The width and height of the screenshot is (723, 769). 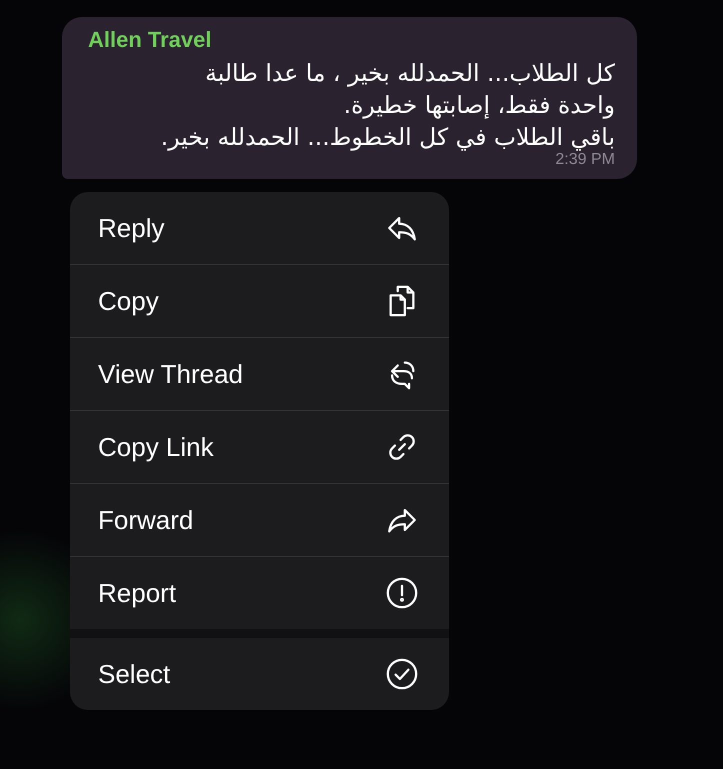 I want to click on menu-item: Select, so click(x=259, y=674).